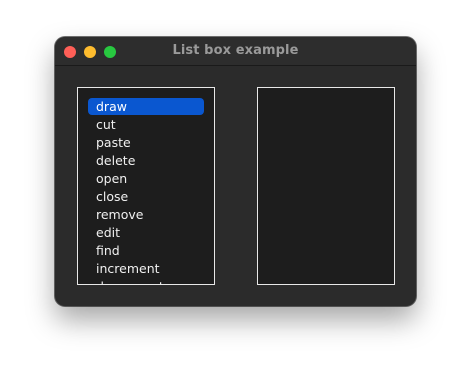 The width and height of the screenshot is (472, 380). What do you see at coordinates (146, 268) in the screenshot?
I see `list-item: increment` at bounding box center [146, 268].